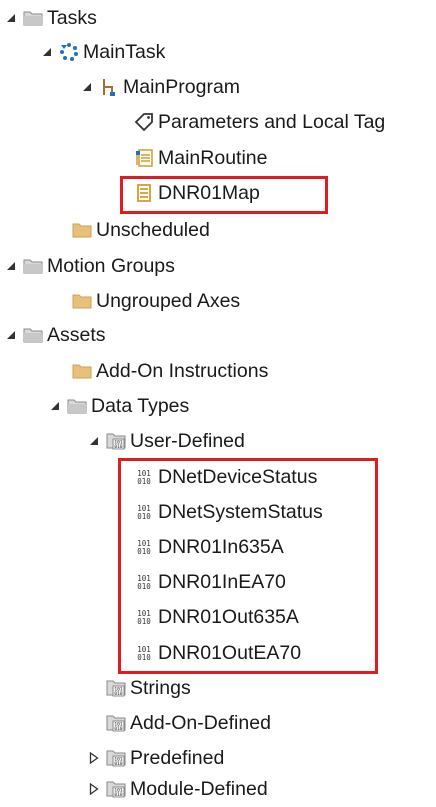  Describe the element at coordinates (111, 266) in the screenshot. I see `tree-node-label: Motion Groups` at that location.